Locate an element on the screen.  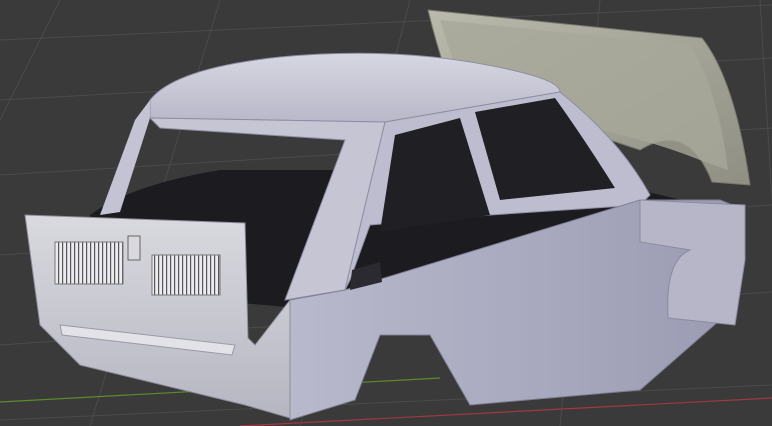
front-grille-right is located at coordinates (186, 275).